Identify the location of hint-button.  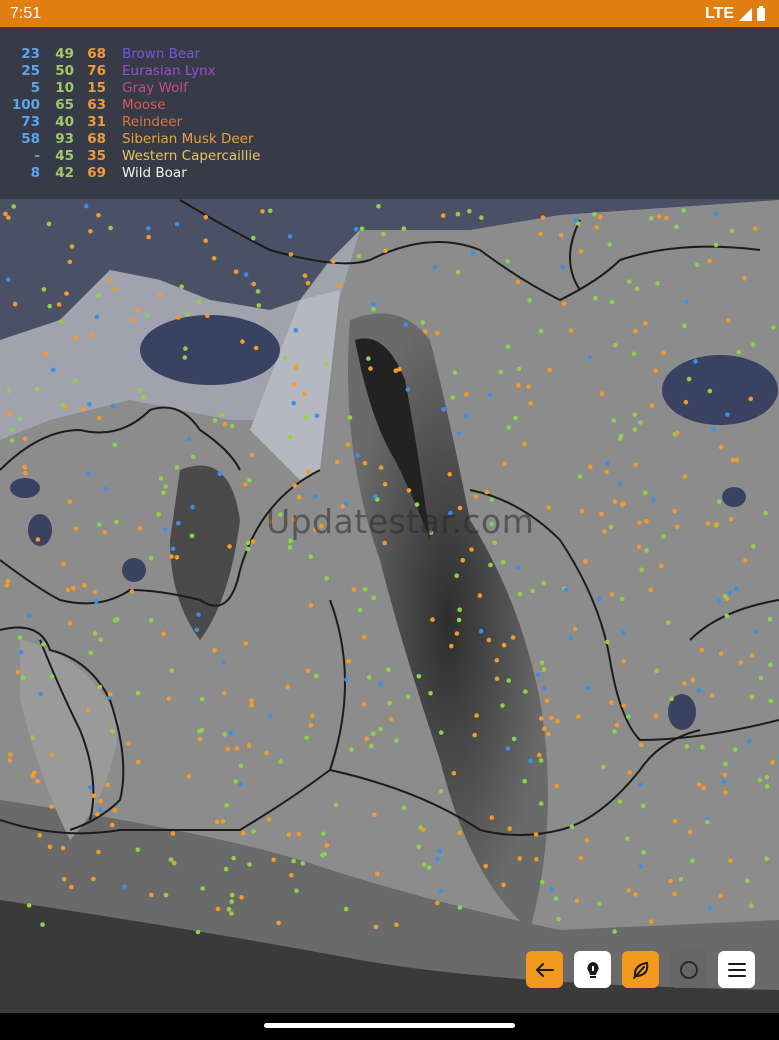
(592, 969).